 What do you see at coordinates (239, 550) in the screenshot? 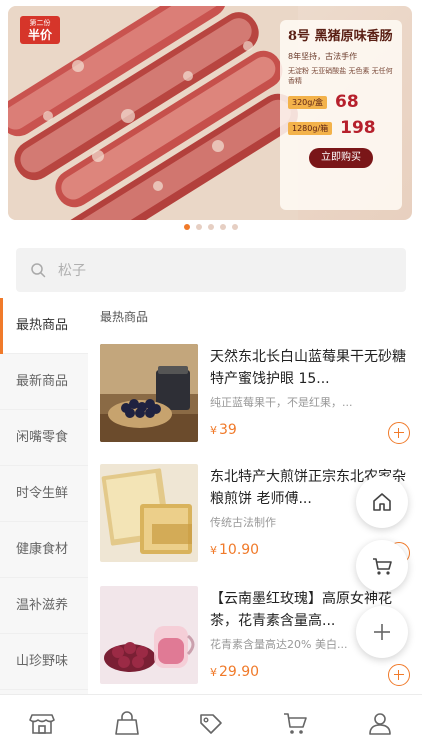
I see `price-amount: 10.90` at bounding box center [239, 550].